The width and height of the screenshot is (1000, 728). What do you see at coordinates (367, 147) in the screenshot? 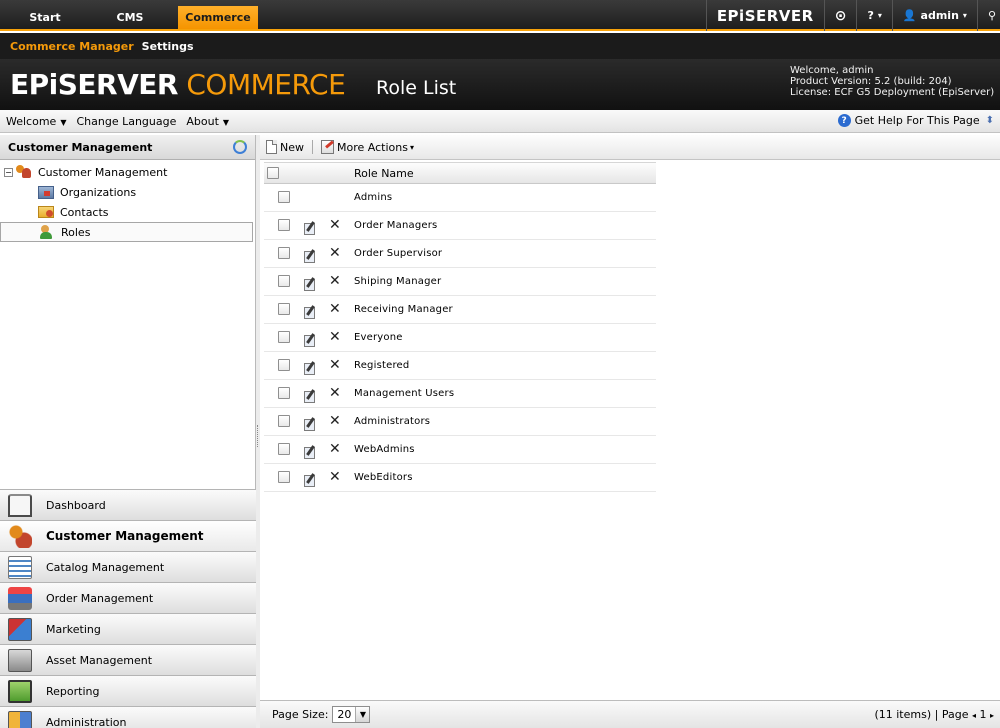
I see `more-actions-button: More Actions ▾` at bounding box center [367, 147].